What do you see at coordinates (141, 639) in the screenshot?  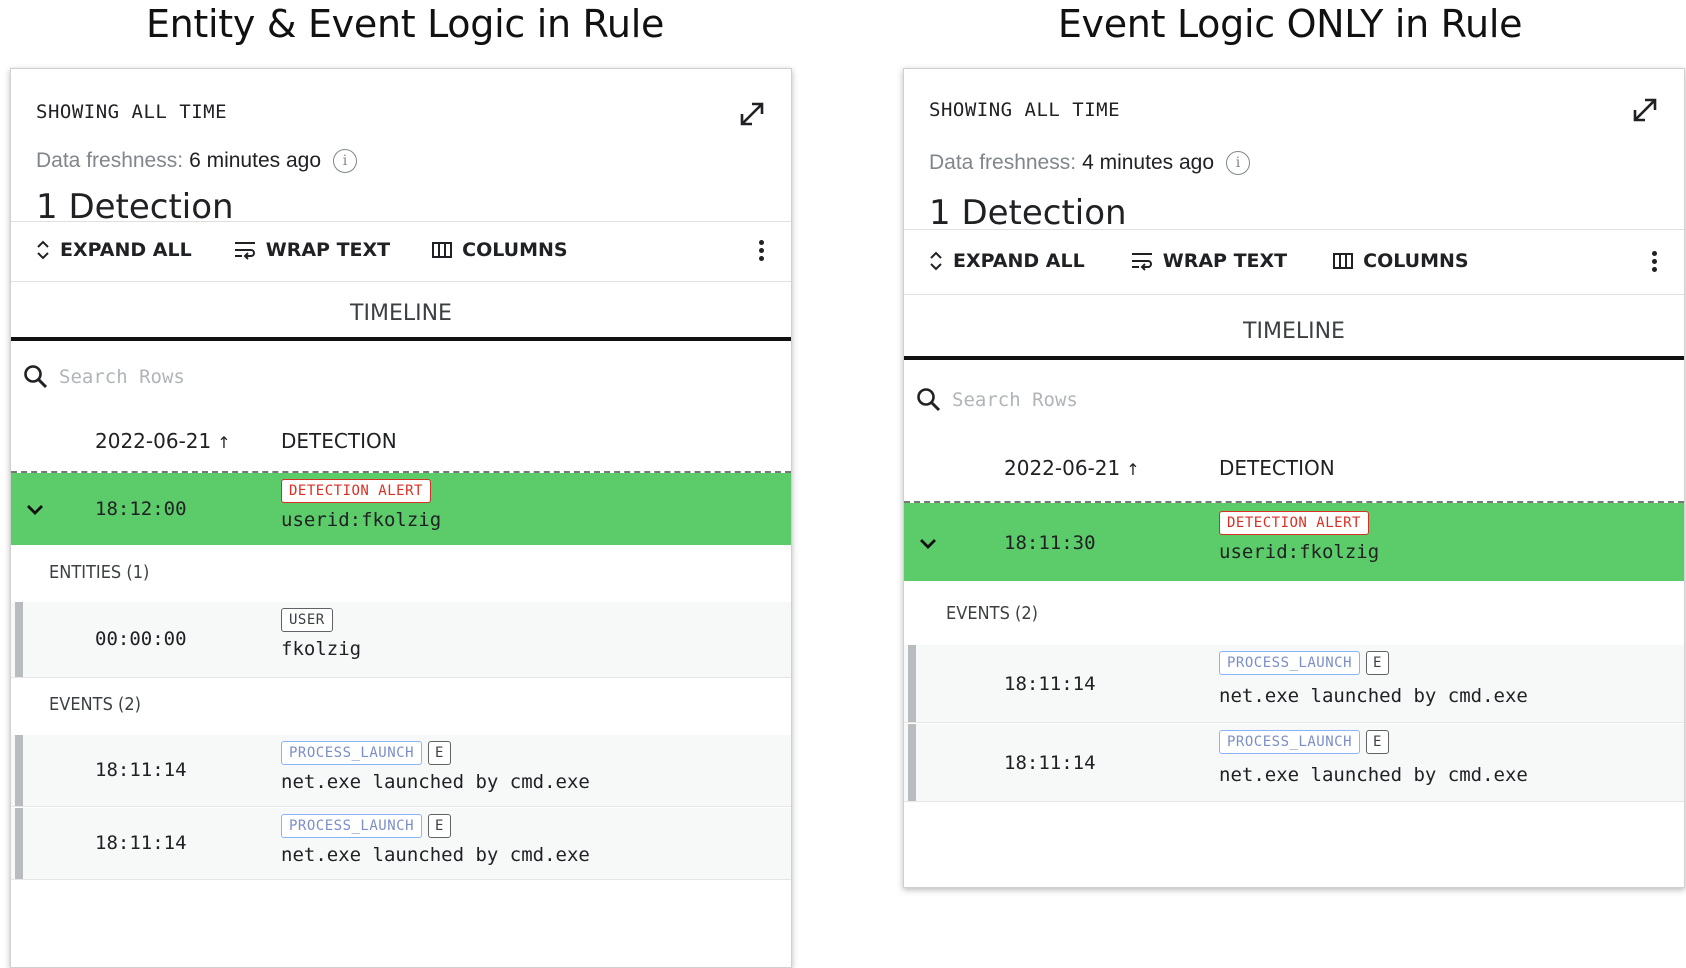 I see `entity-time: 00:00:00` at bounding box center [141, 639].